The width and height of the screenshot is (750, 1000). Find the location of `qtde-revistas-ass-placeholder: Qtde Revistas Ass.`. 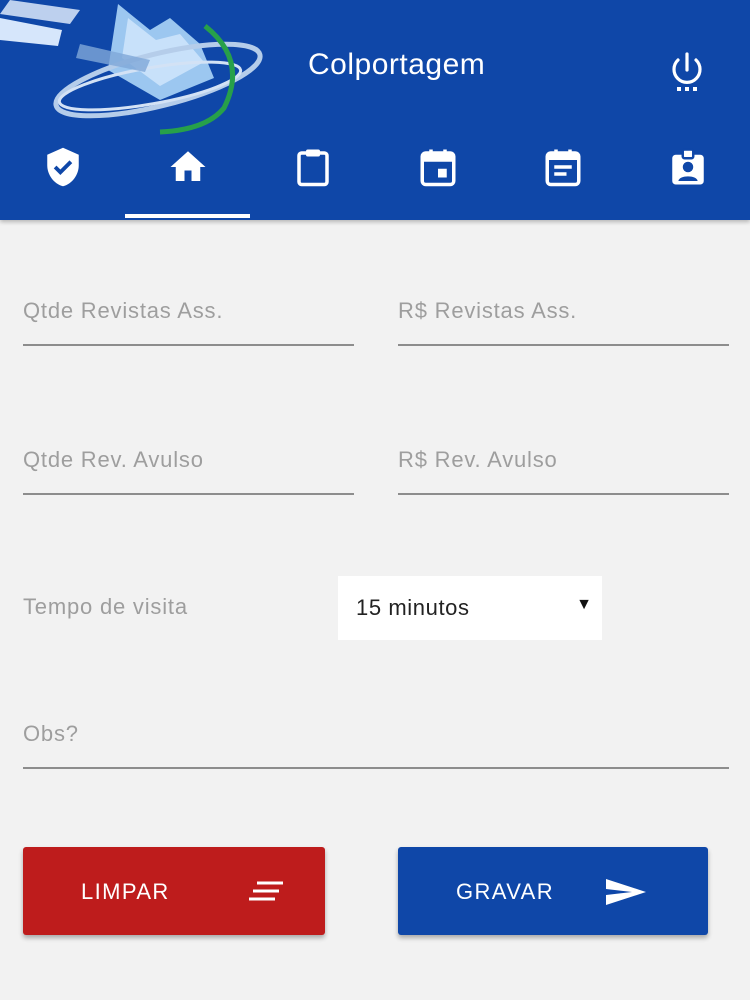

qtde-revistas-ass-placeholder: Qtde Revistas Ass. is located at coordinates (123, 310).